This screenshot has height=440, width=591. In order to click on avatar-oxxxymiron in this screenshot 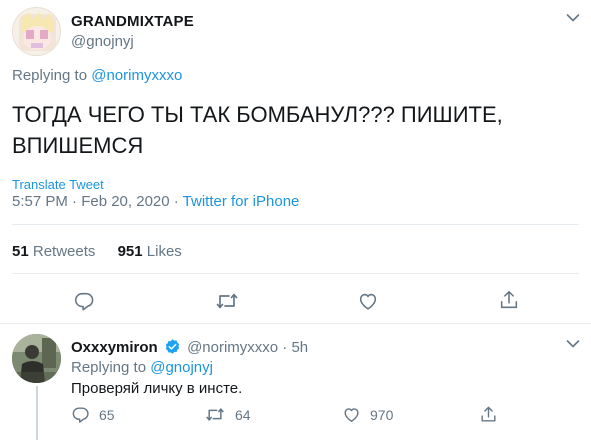, I will do `click(36, 358)`.